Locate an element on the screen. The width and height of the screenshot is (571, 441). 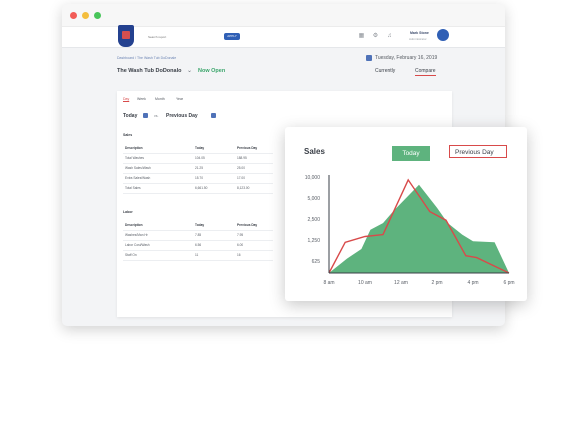
labor-section-title: Labor is located at coordinates (128, 212).